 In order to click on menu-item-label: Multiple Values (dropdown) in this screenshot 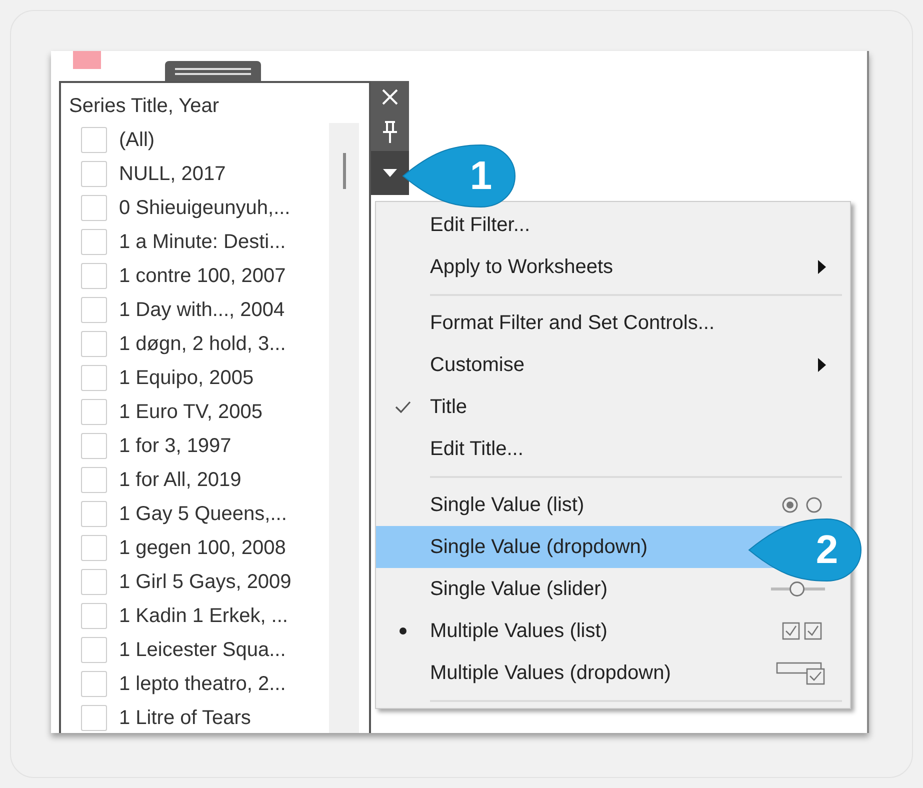, I will do `click(551, 673)`.